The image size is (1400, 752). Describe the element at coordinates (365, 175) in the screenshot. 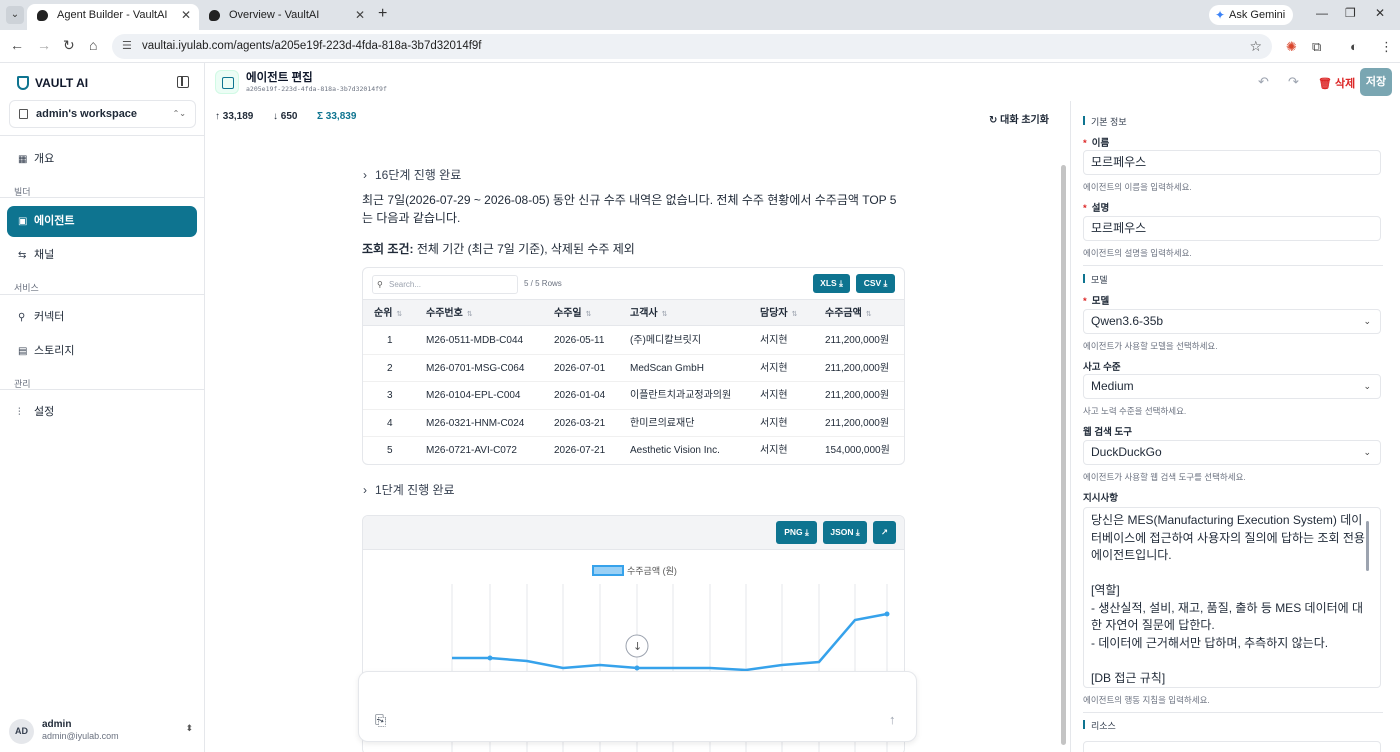

I see `chevron-right-icon: ›` at that location.